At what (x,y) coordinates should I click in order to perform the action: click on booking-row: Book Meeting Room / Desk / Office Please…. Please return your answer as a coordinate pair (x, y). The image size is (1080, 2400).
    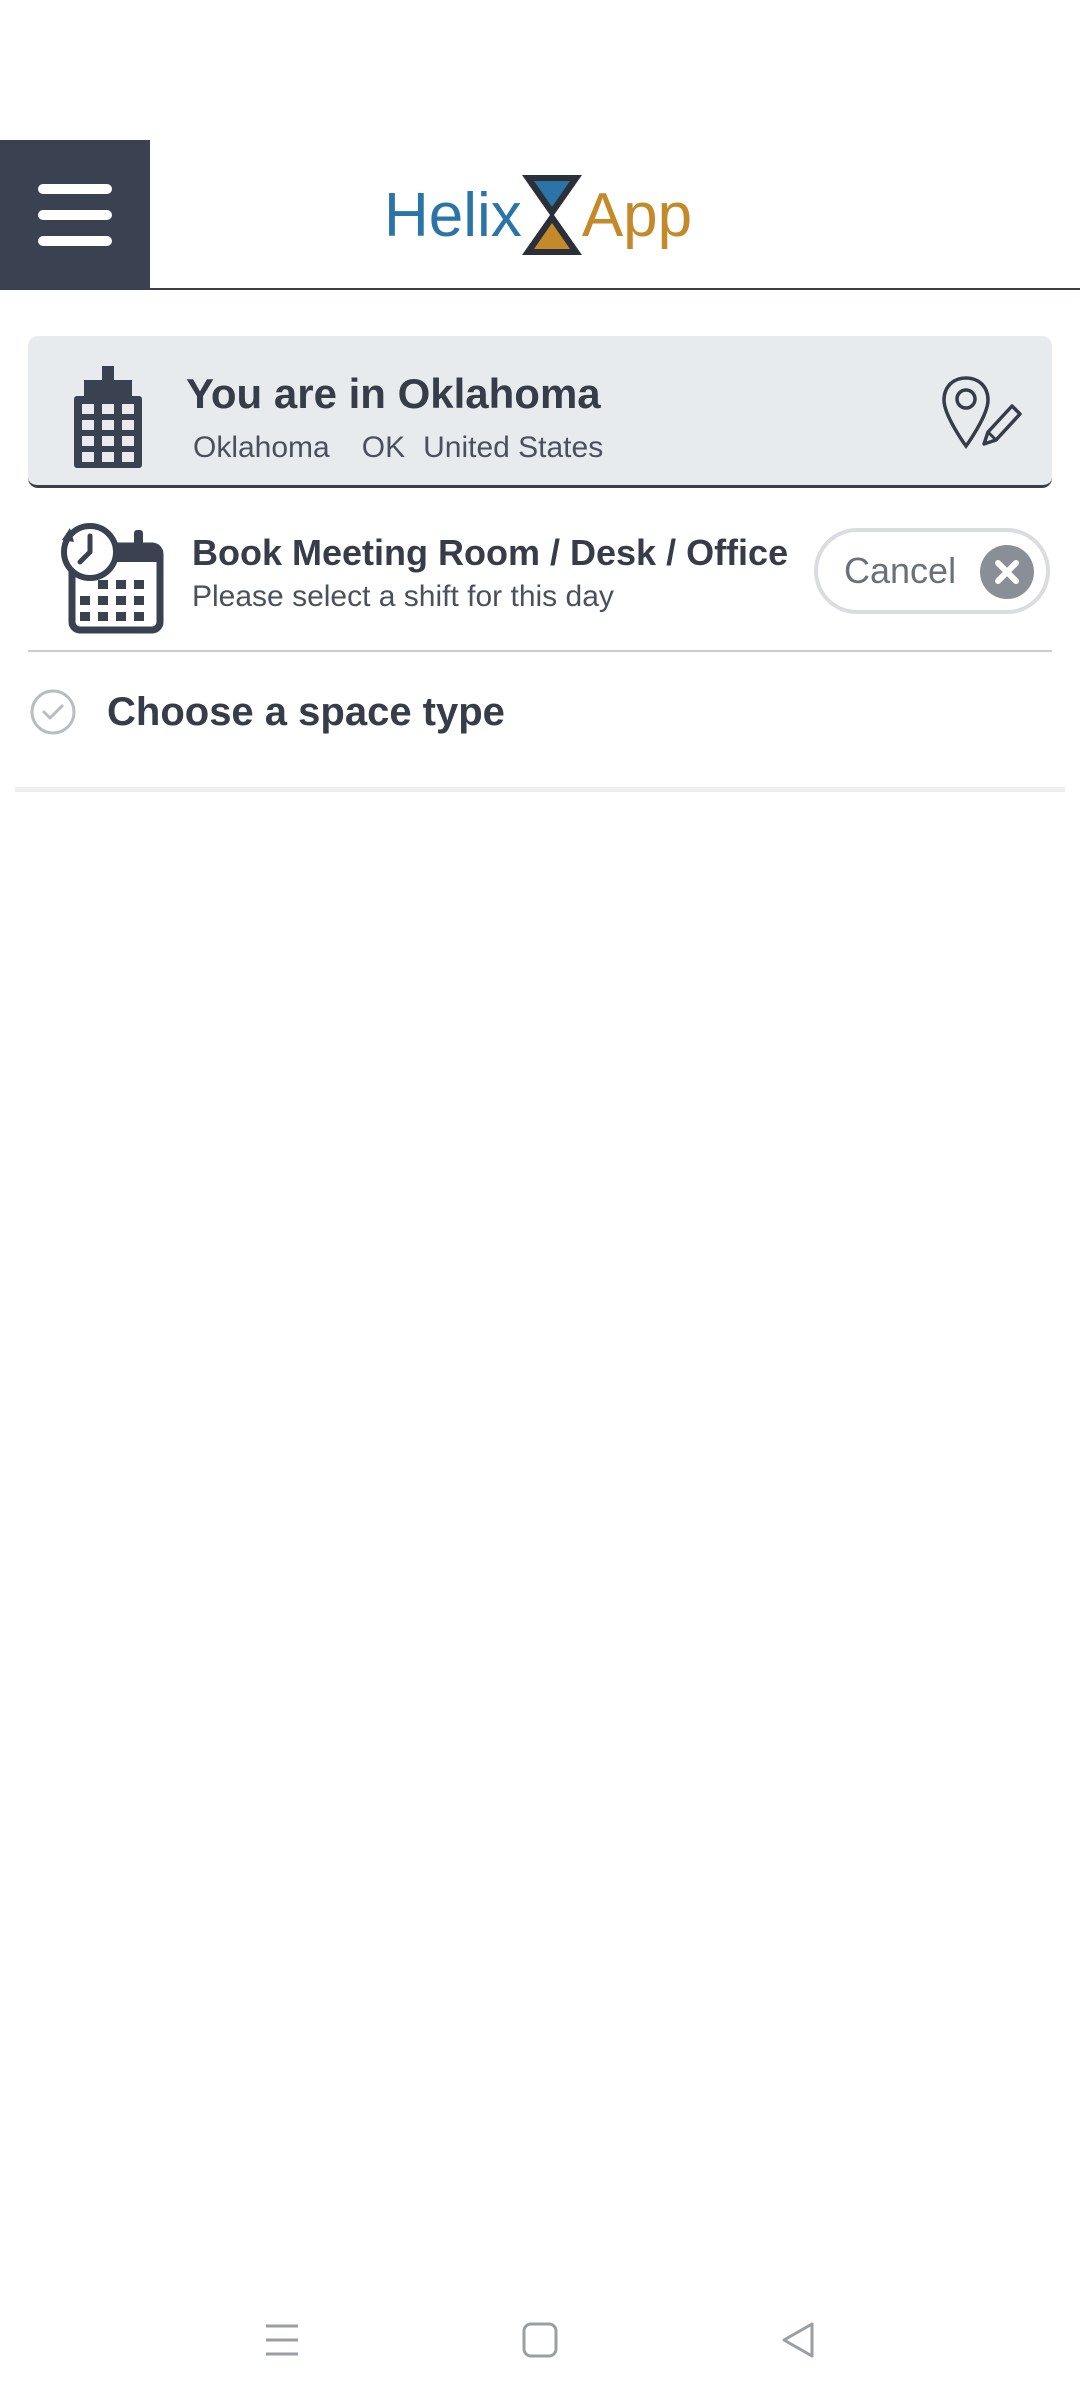
    Looking at the image, I should click on (540, 581).